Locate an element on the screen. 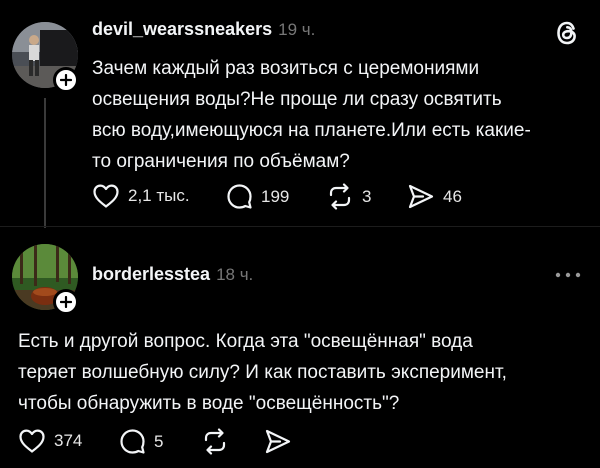 The height and width of the screenshot is (468, 600). post-header: devil_wearssneakers 19 ч. is located at coordinates (203, 29).